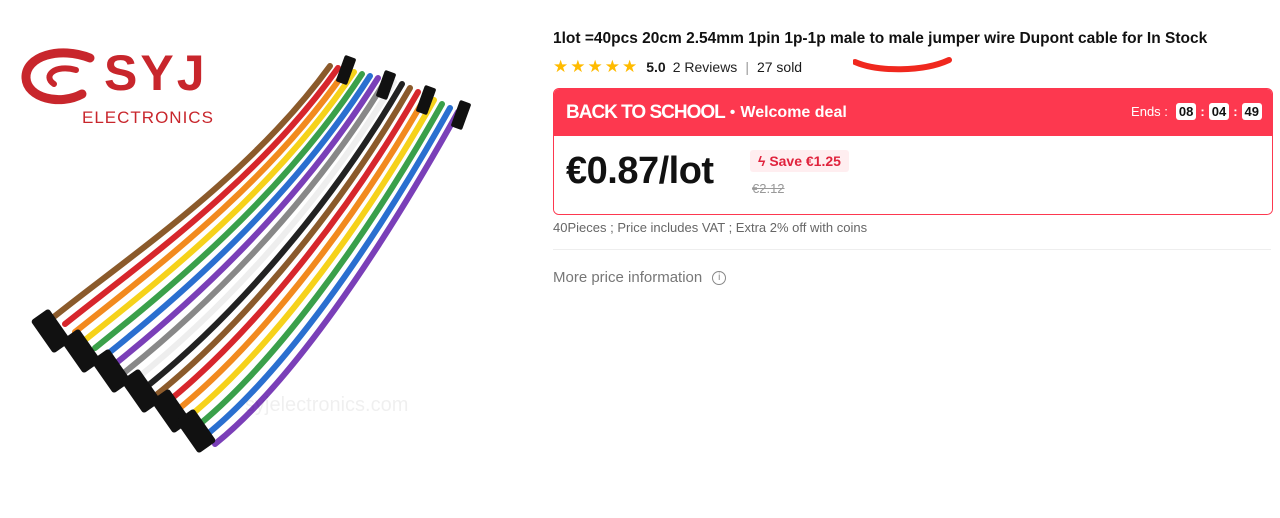  I want to click on scribble-annotation, so click(902, 65).